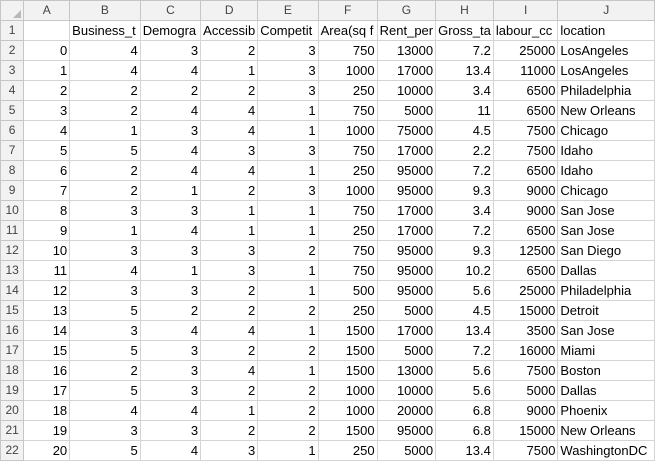  What do you see at coordinates (47, 430) in the screenshot?
I see `cell-a21: 19` at bounding box center [47, 430].